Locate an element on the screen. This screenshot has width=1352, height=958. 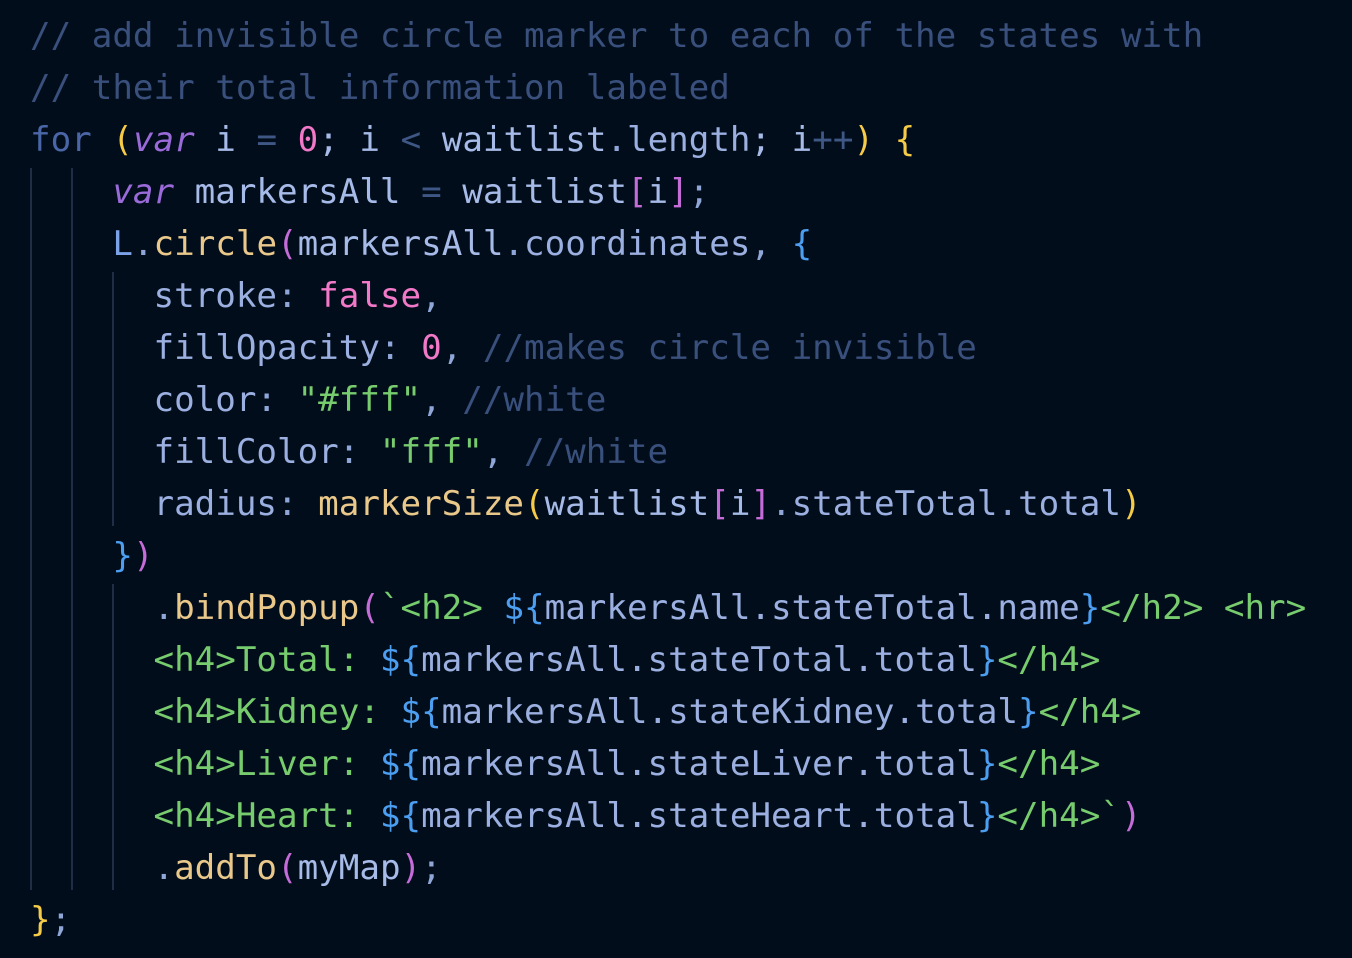
brace-token: } is located at coordinates (122, 556).